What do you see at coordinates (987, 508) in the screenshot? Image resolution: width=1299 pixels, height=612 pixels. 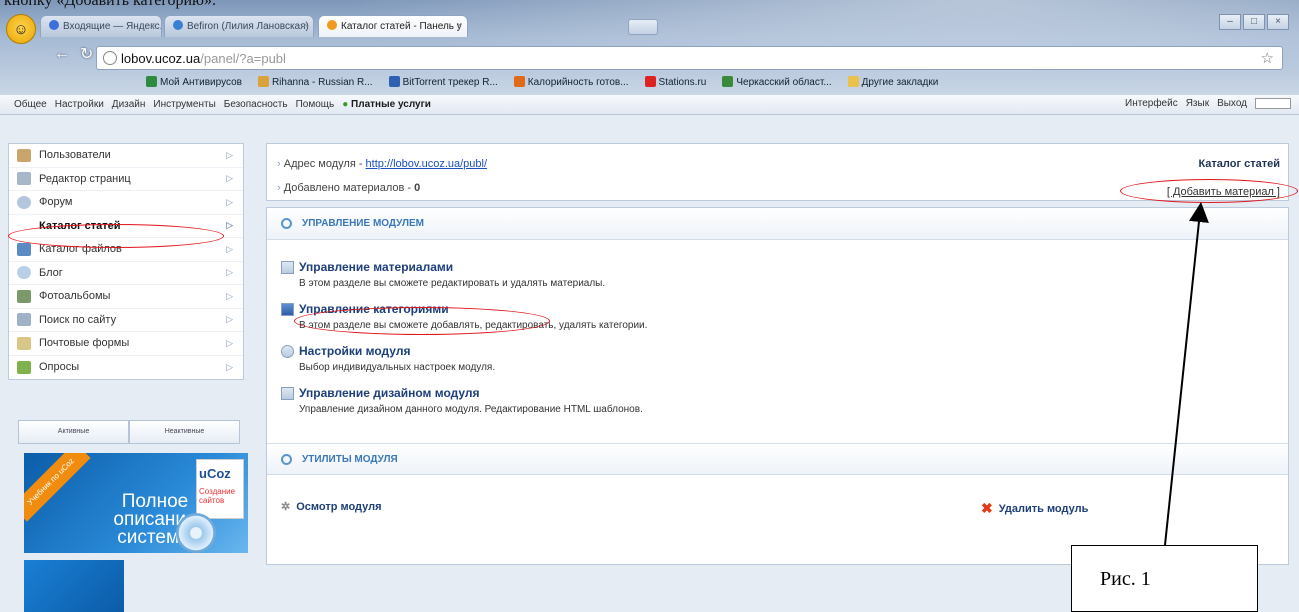 I see `delete-x-icon: ✖` at bounding box center [987, 508].